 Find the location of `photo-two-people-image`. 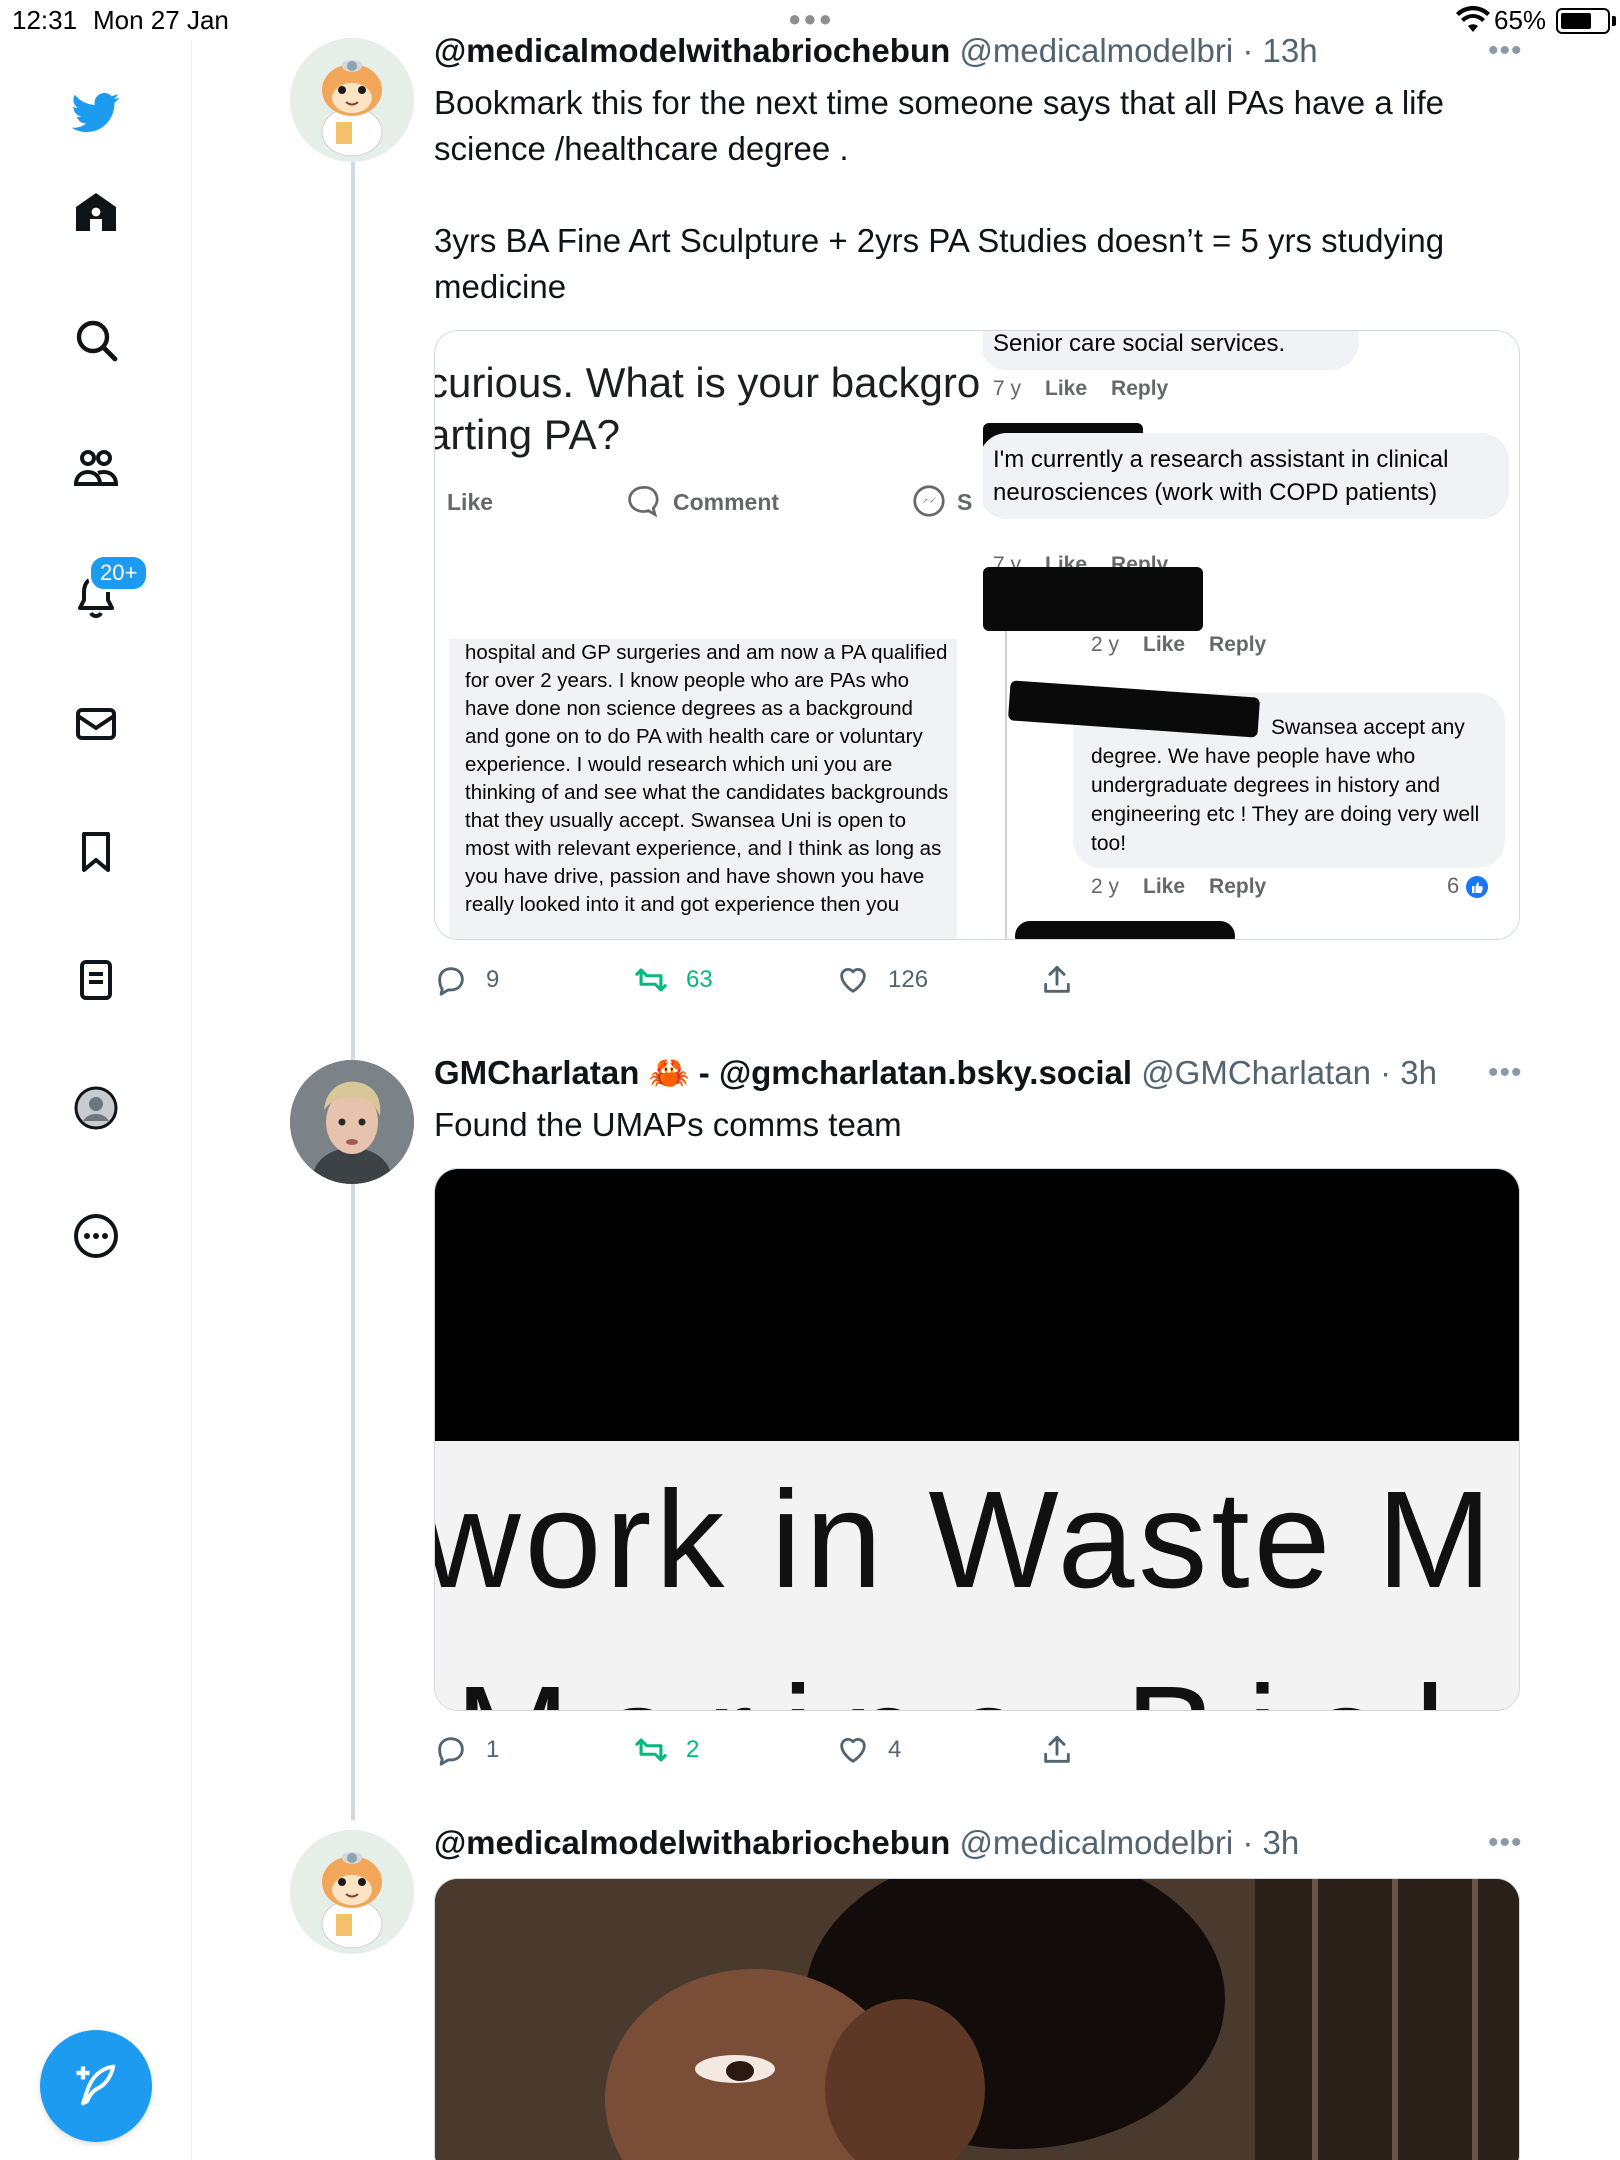

photo-two-people-image is located at coordinates (977, 2019).